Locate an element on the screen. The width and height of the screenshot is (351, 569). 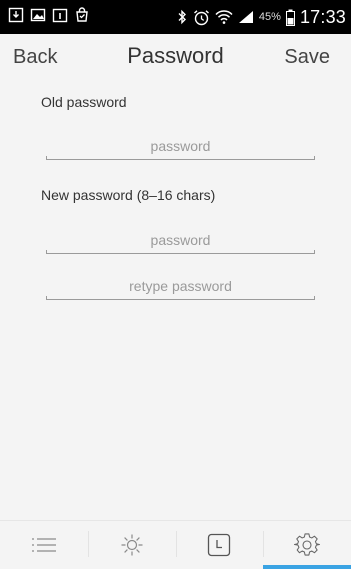
new-password-label: New password (8–16 chars) is located at coordinates (128, 195).